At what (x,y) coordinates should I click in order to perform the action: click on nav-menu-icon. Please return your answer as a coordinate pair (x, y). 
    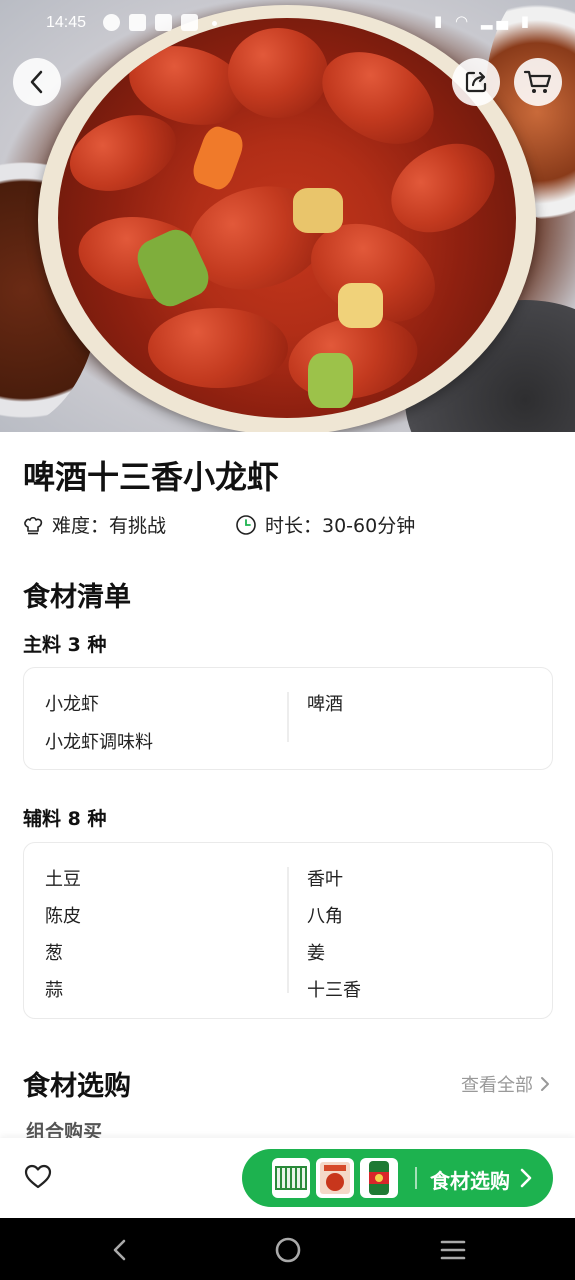
    Looking at the image, I should click on (453, 1250).